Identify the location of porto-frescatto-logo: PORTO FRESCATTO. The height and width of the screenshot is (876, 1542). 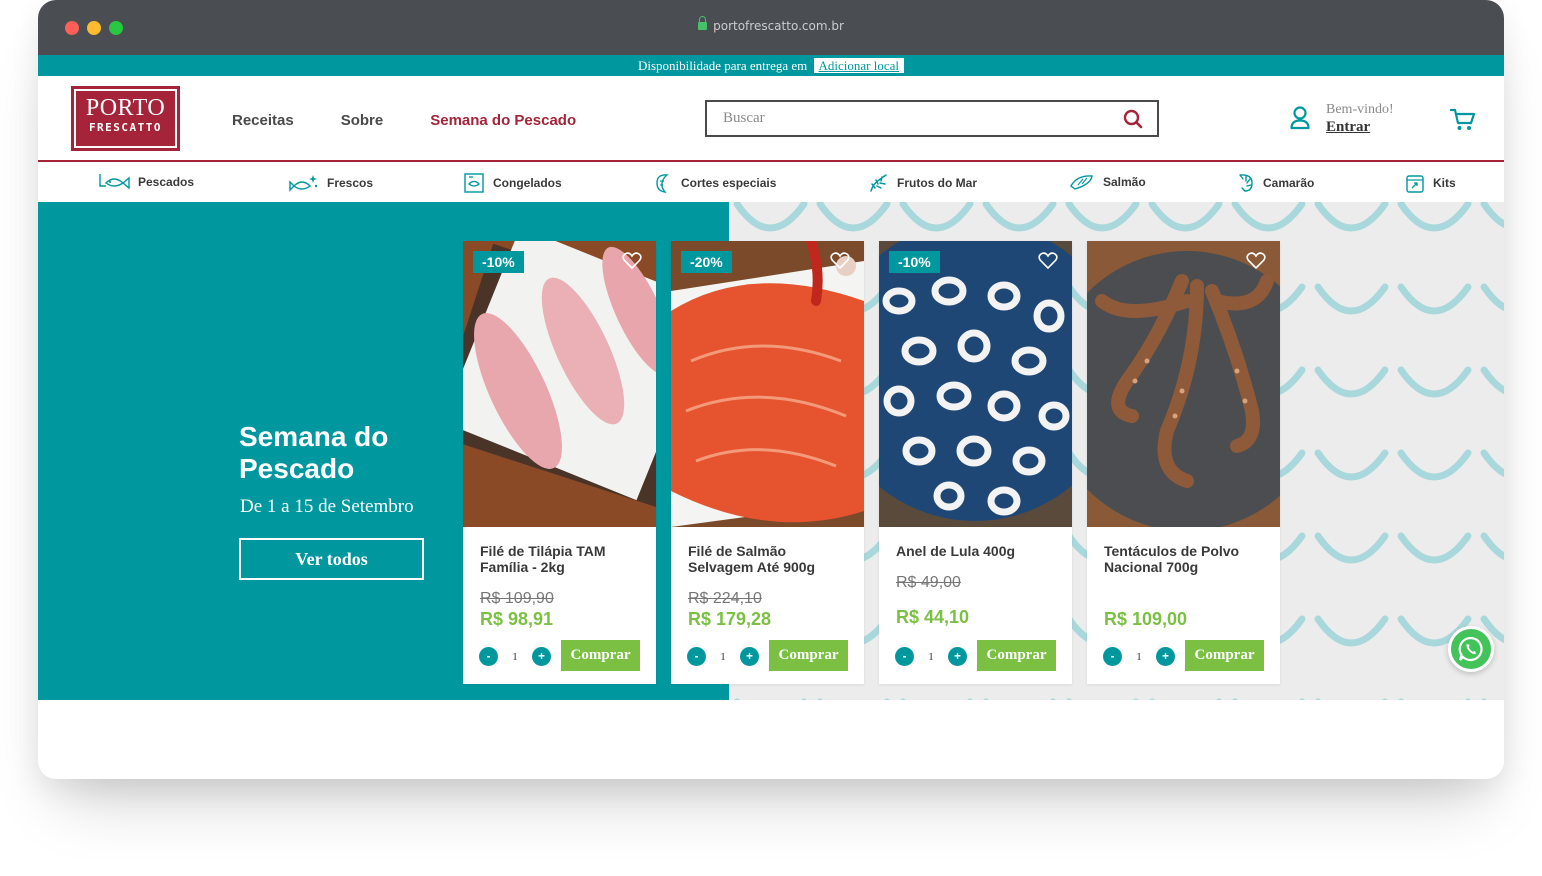
(125, 118).